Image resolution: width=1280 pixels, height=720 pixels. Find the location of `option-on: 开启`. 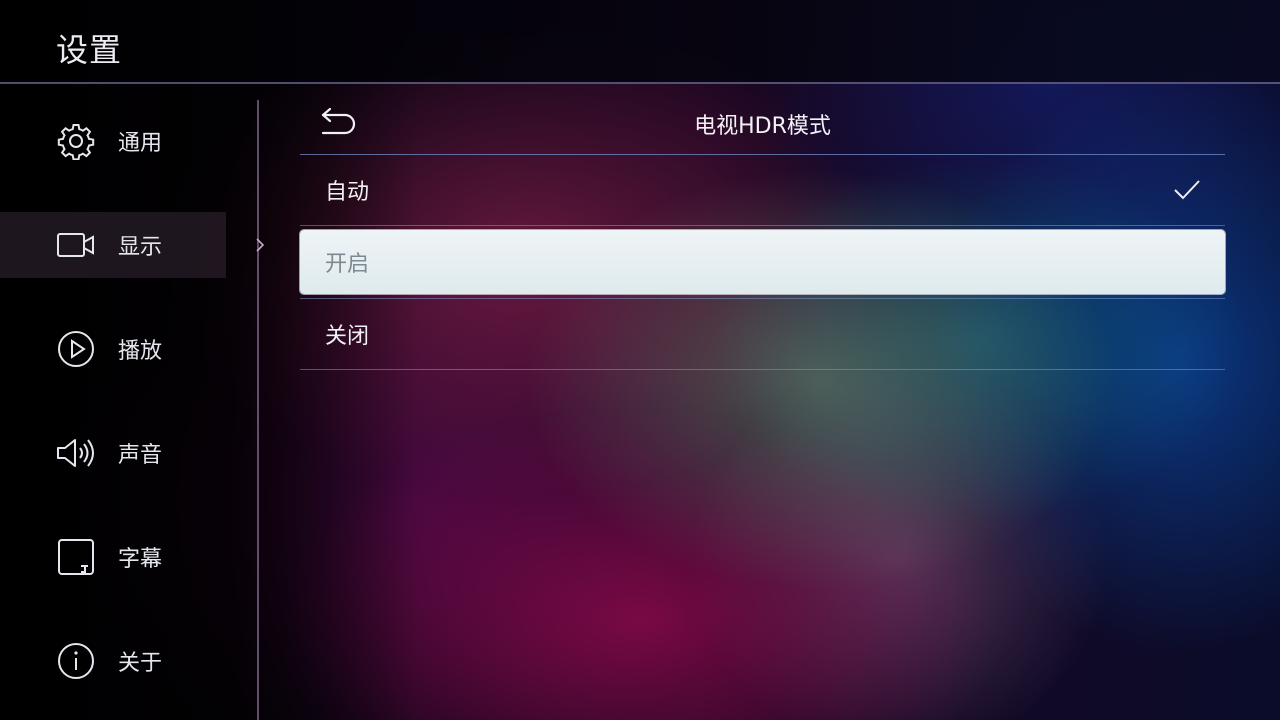

option-on: 开启 is located at coordinates (762, 262).